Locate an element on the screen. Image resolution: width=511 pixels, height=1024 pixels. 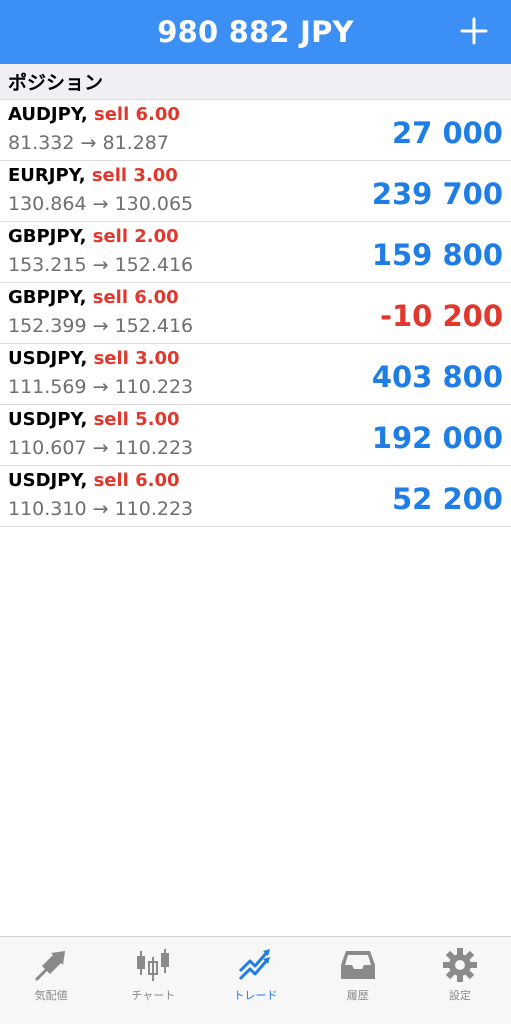
position-prices: 110.607 → 110.223 is located at coordinates (101, 448).